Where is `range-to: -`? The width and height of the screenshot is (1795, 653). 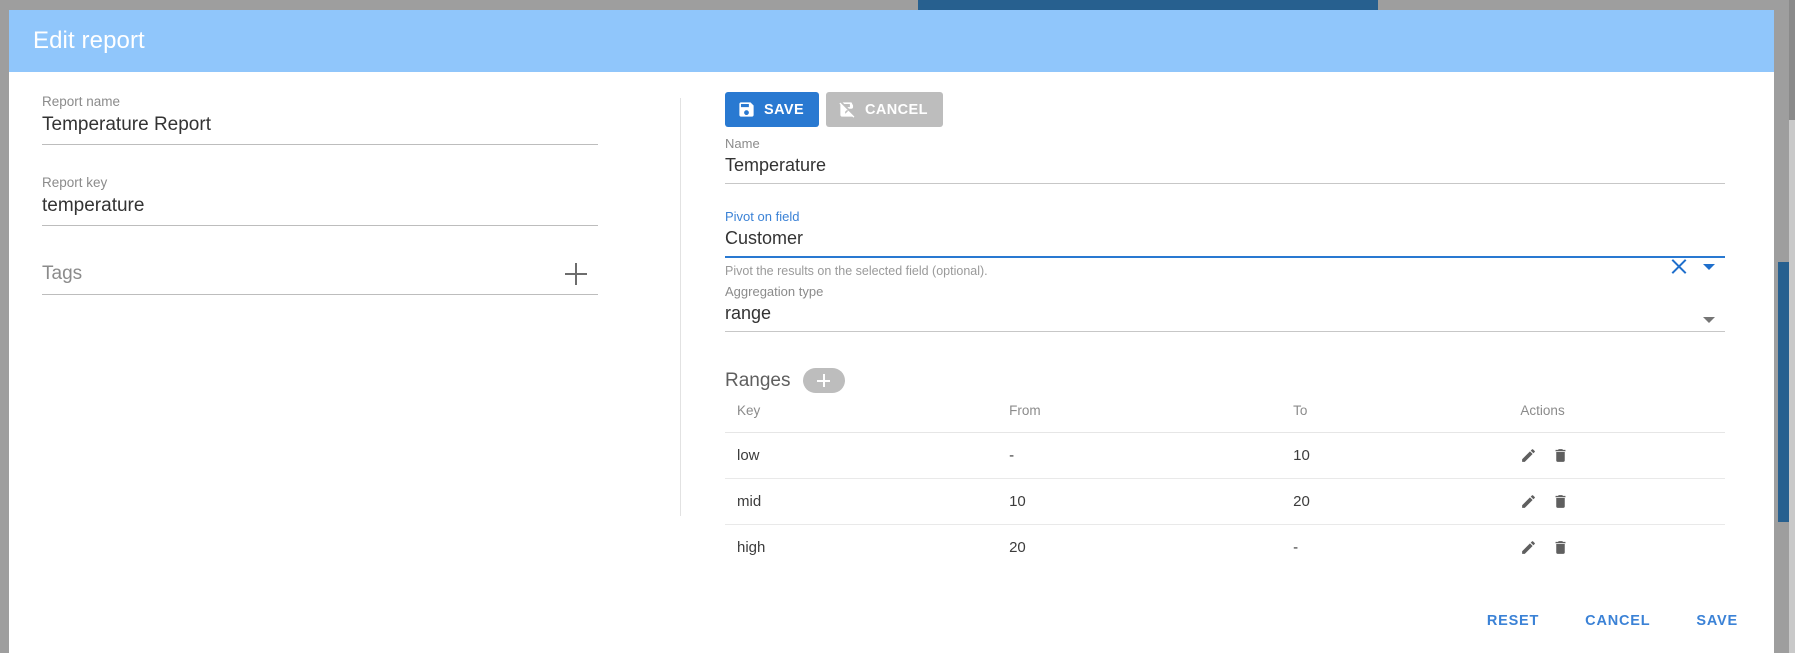
range-to: - is located at coordinates (1296, 547).